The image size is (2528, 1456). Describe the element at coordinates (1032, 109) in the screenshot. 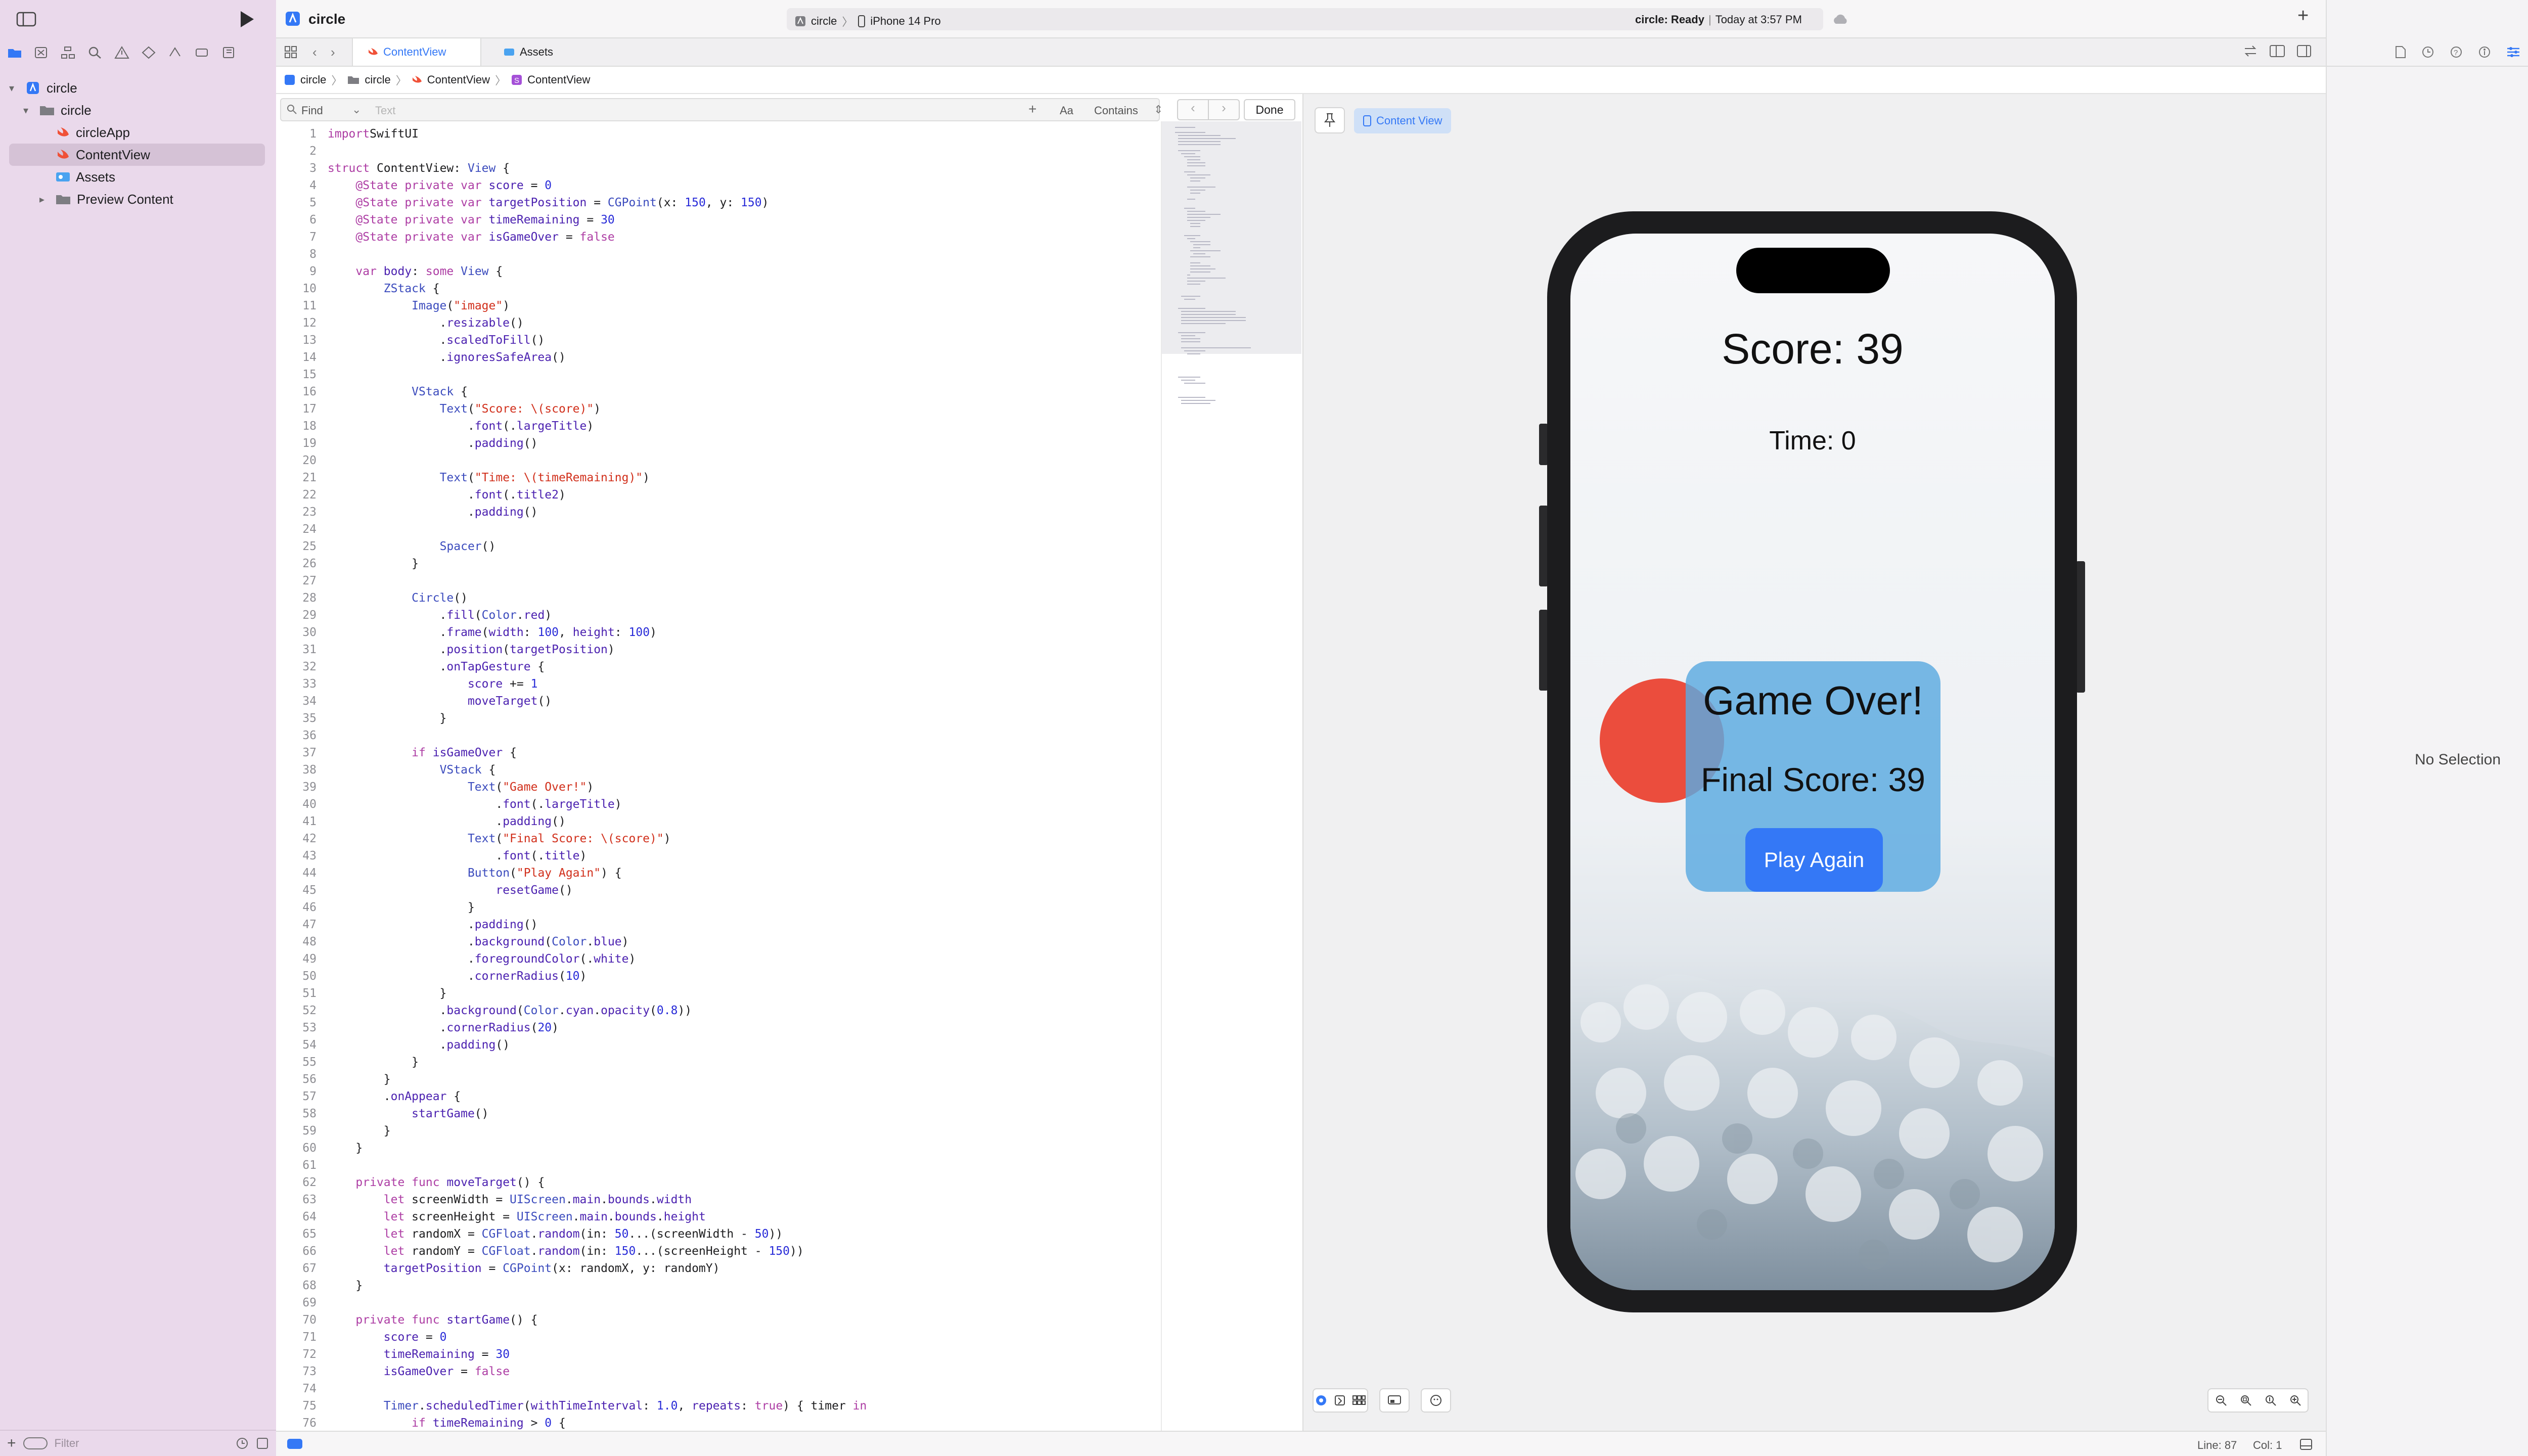

I see `add-pattern-button: +` at that location.